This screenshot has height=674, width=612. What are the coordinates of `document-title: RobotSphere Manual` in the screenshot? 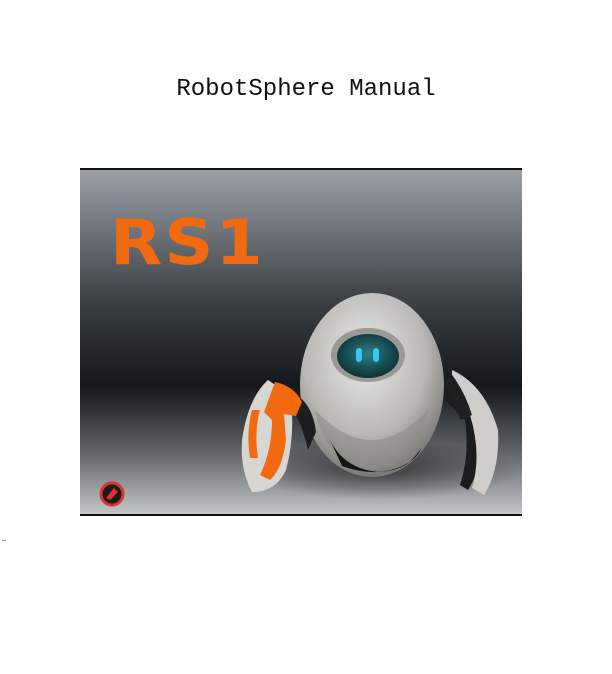 It's located at (306, 89).